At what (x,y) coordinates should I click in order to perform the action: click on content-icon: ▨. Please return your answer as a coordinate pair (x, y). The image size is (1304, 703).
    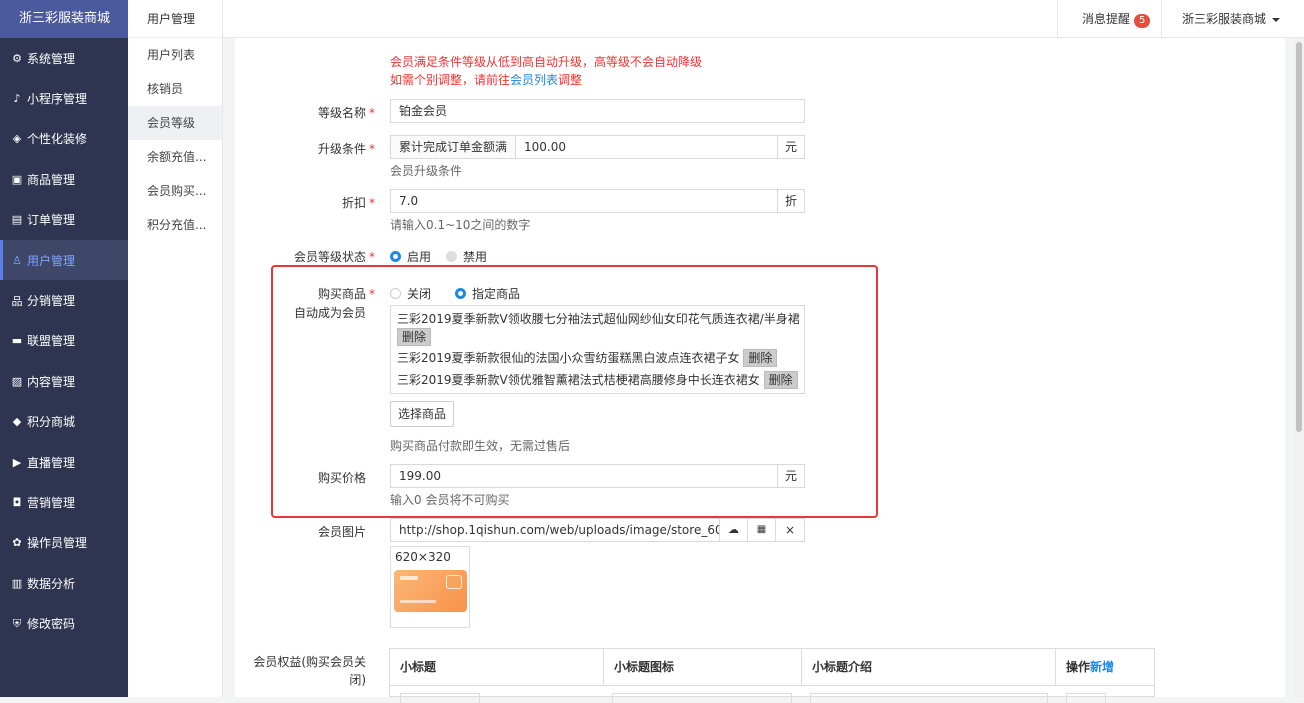
    Looking at the image, I should click on (17, 381).